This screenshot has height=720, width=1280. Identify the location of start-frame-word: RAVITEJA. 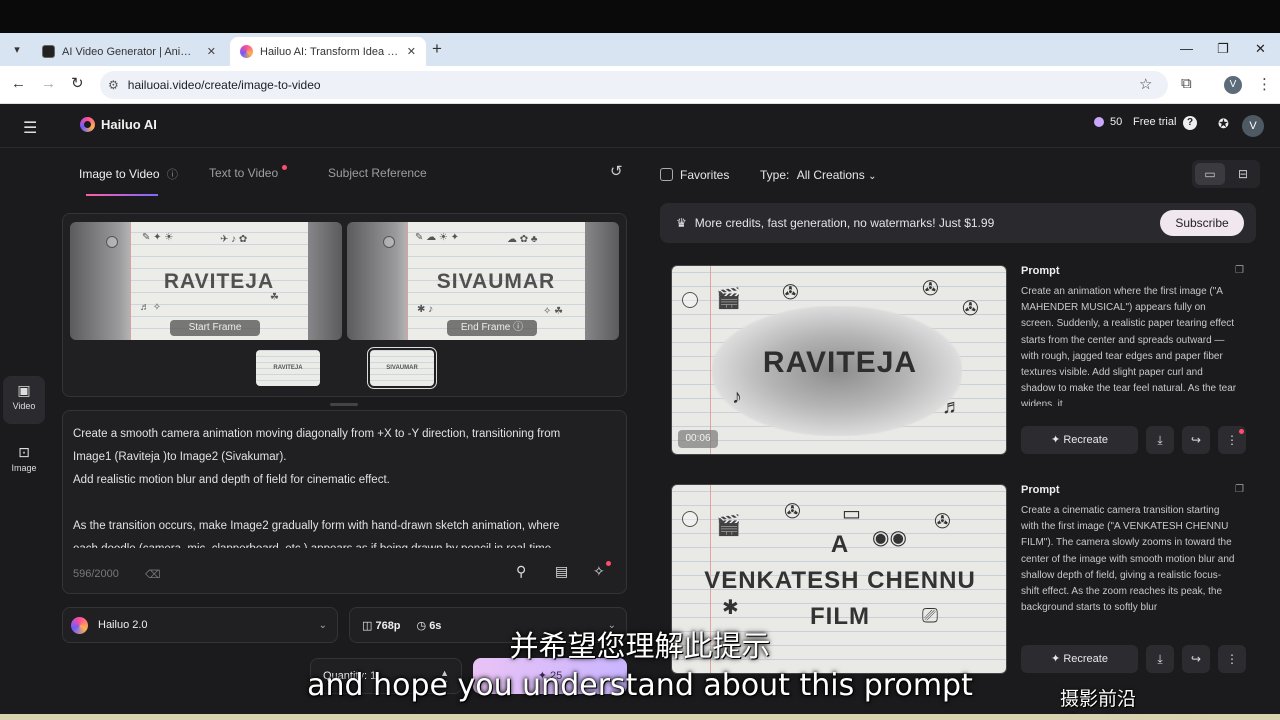
(219, 281).